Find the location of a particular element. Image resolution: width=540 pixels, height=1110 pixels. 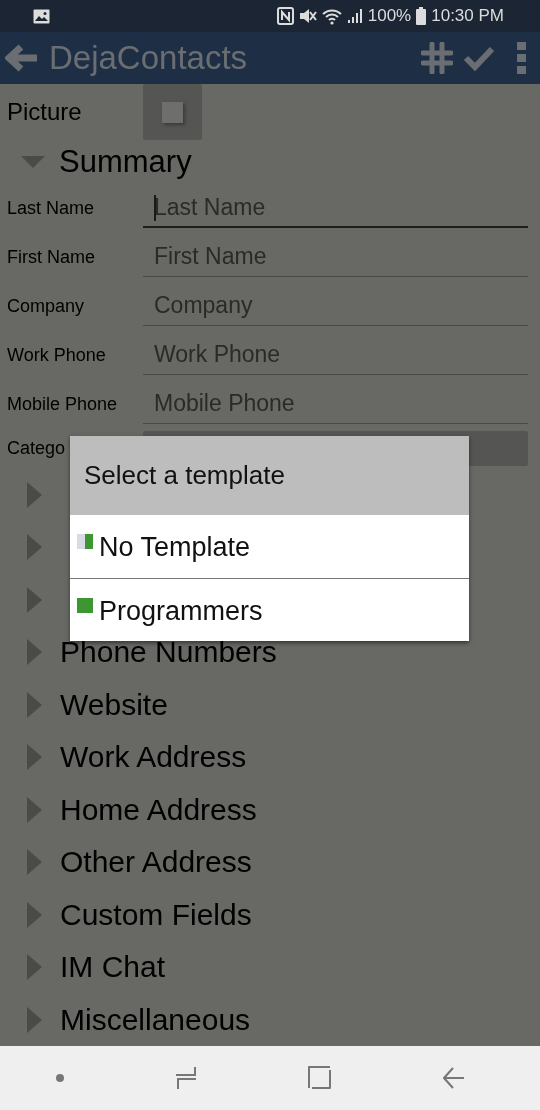

section-header: Miscellaneous is located at coordinates (130, 1019).